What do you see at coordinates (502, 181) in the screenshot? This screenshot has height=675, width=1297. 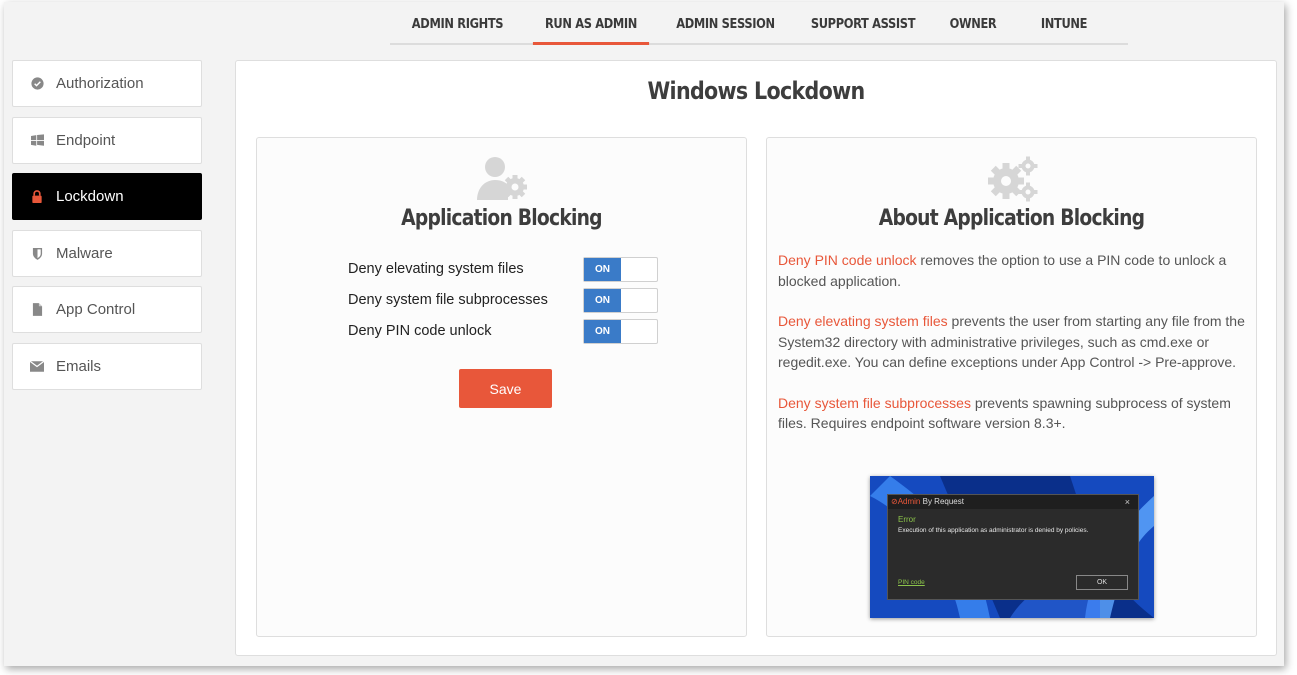 I see `user-gear-icon` at bounding box center [502, 181].